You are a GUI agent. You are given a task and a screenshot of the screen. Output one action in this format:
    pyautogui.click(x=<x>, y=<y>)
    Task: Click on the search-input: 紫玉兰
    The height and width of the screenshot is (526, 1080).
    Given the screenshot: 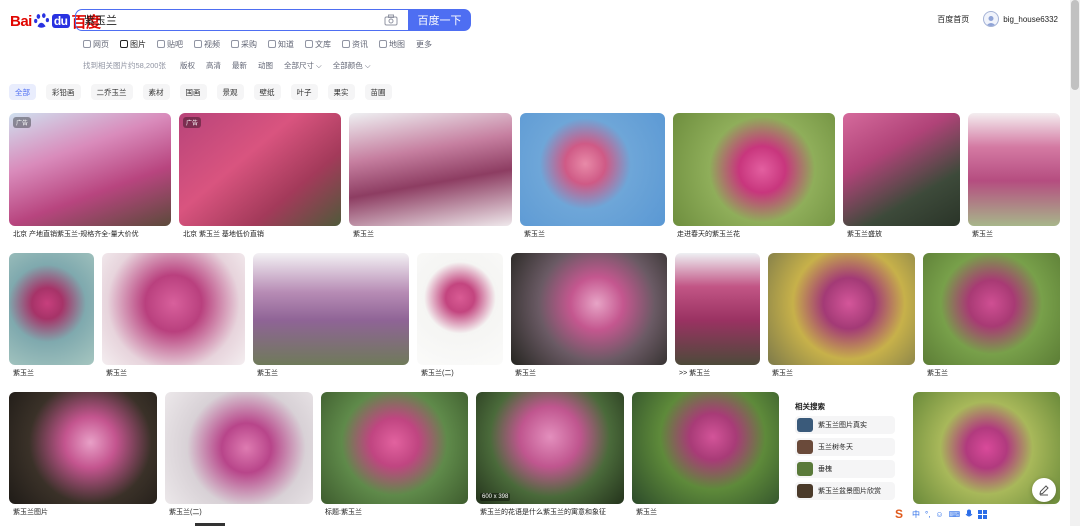 What is the action you would take?
    pyautogui.click(x=241, y=20)
    